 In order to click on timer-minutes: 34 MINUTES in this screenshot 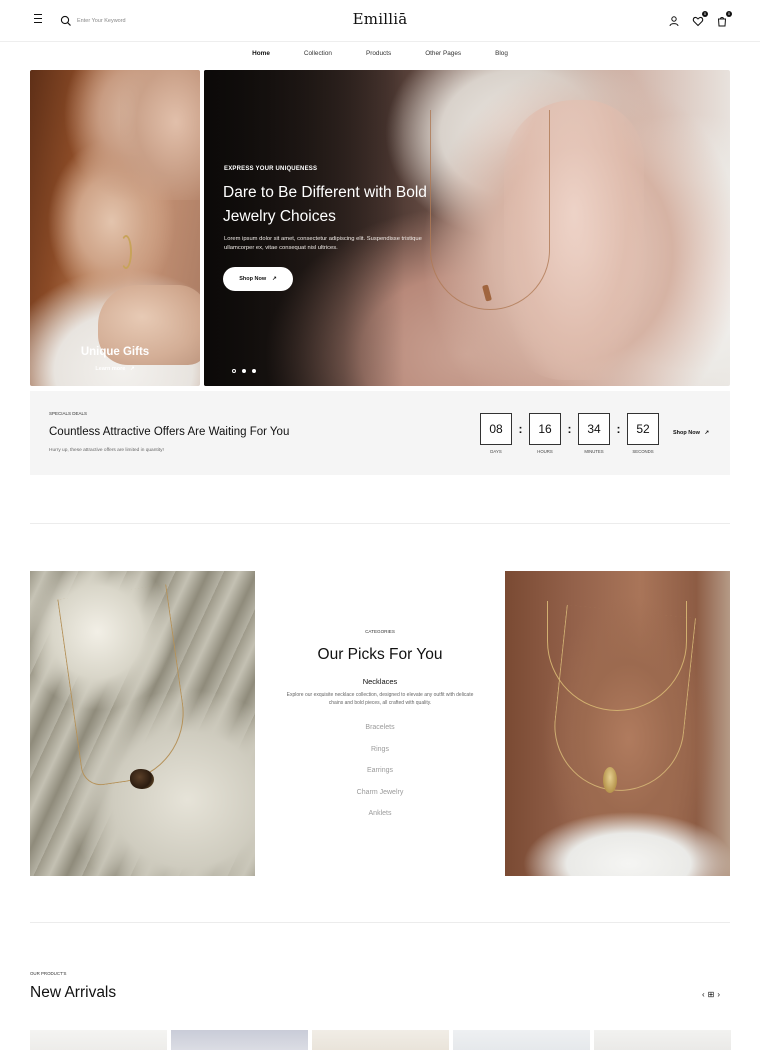, I will do `click(594, 433)`.